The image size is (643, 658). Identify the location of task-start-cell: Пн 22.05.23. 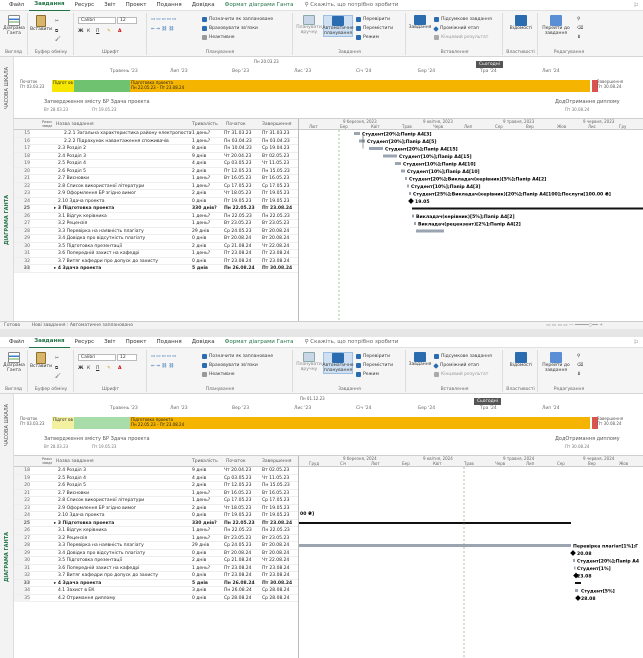
(242, 208).